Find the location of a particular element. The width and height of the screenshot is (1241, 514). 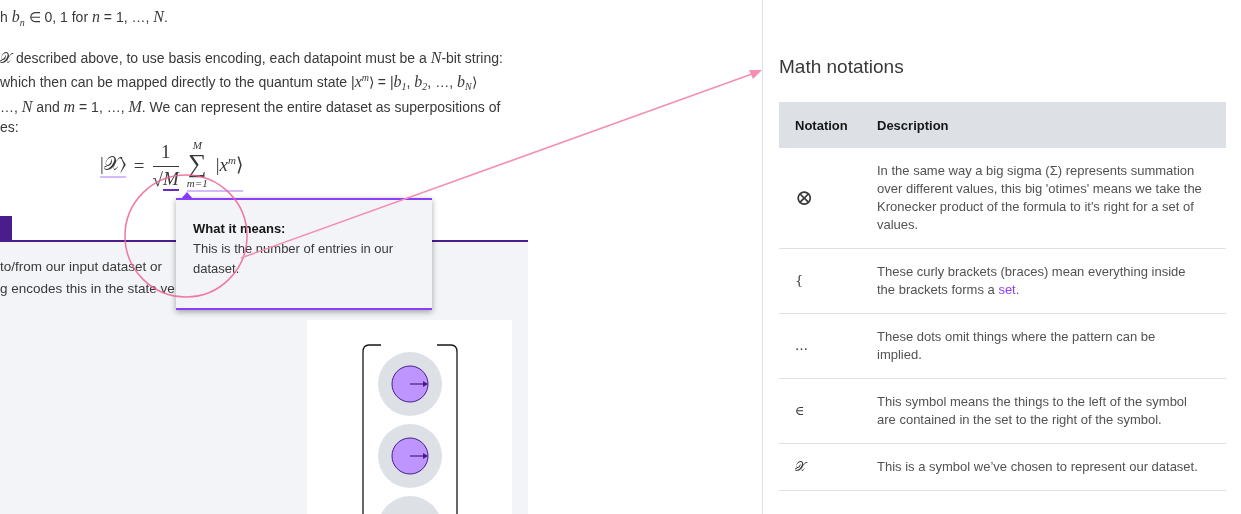

math-numerator: 1 is located at coordinates (165, 152).